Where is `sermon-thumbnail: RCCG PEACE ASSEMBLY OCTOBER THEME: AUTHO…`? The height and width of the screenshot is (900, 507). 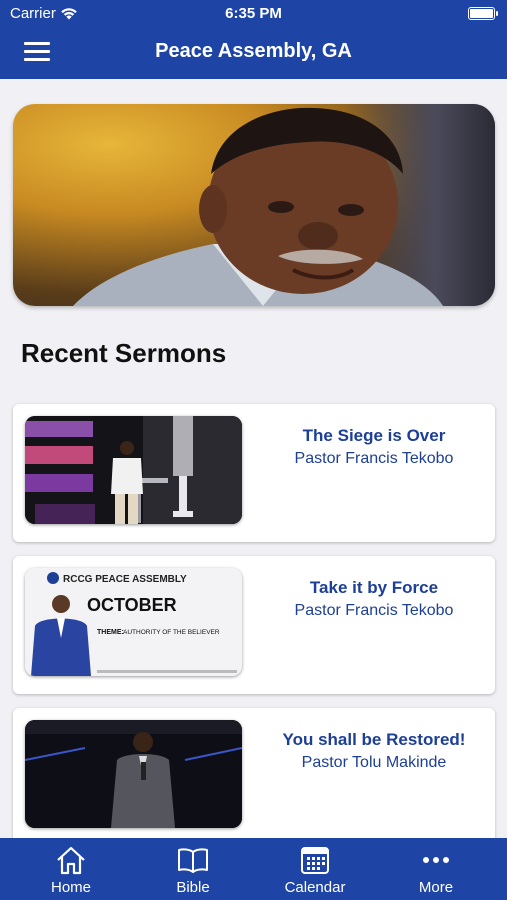
sermon-thumbnail: RCCG PEACE ASSEMBLY OCTOBER THEME: AUTHO… is located at coordinates (133, 622).